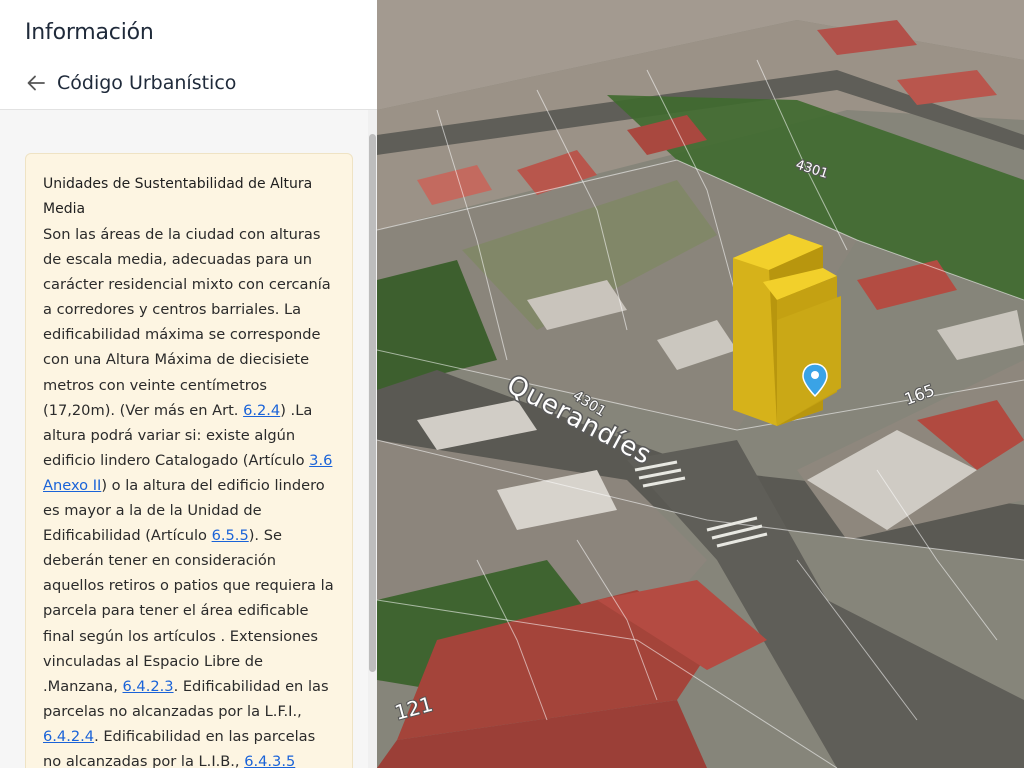 This screenshot has width=1024, height=768. I want to click on article-link-6-4-2-4: 6.4.2.4, so click(68, 736).